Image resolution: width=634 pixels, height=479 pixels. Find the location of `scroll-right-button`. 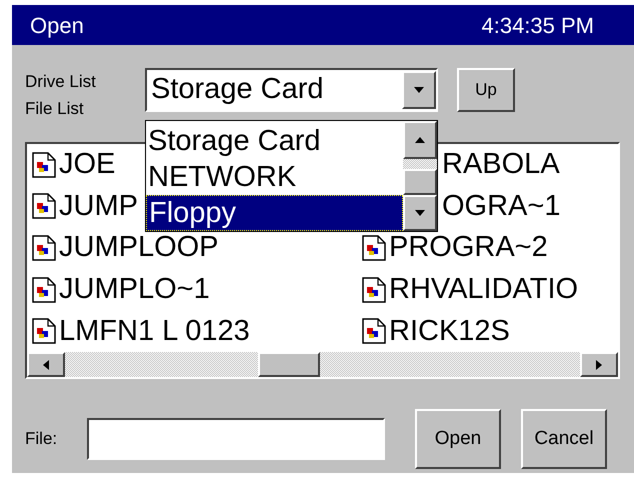

scroll-right-button is located at coordinates (599, 364).